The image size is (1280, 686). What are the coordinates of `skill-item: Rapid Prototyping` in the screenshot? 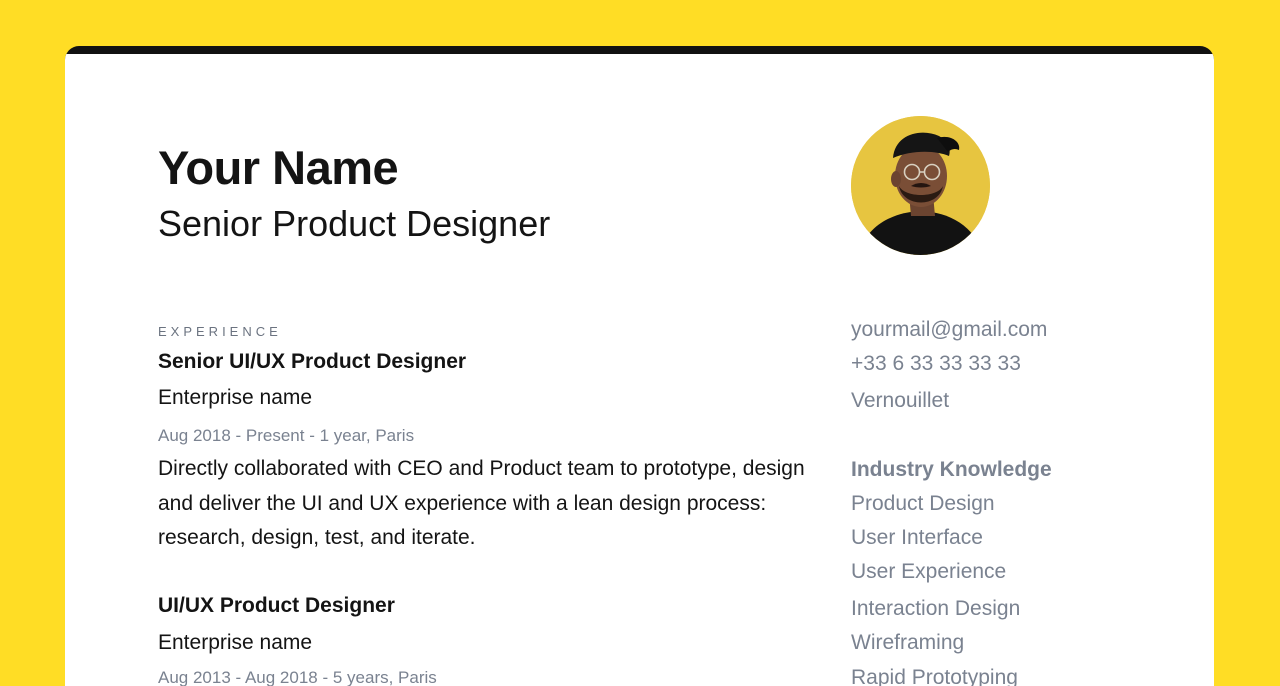 It's located at (934, 676).